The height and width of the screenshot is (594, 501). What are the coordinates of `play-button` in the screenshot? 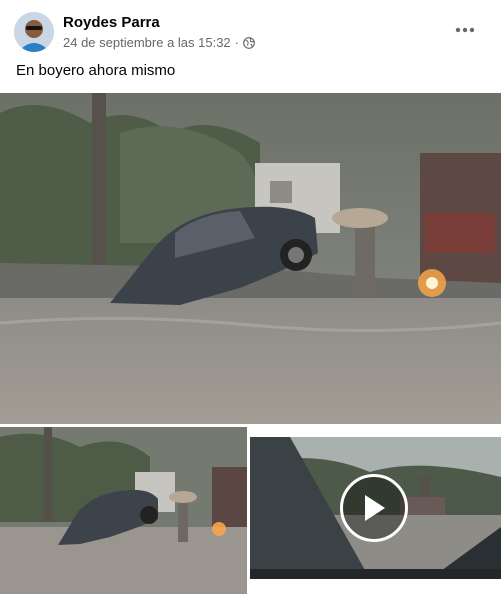 It's located at (374, 508).